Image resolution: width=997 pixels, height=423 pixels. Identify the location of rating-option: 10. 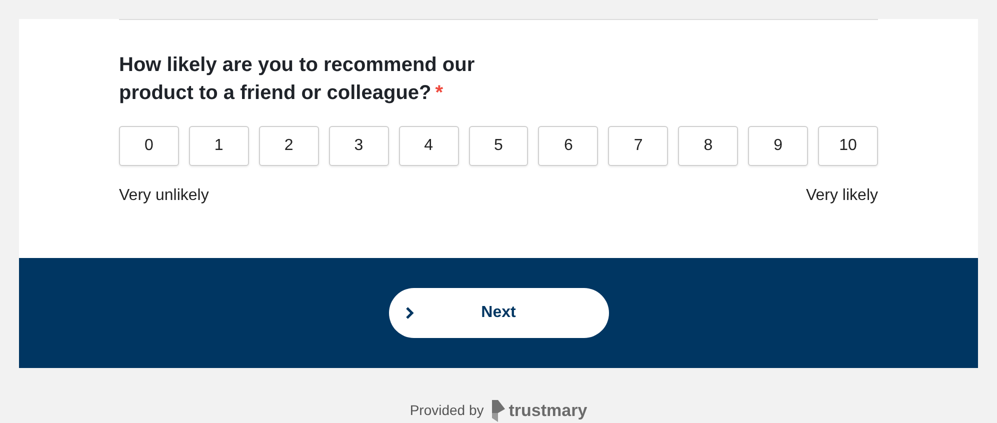
(848, 146).